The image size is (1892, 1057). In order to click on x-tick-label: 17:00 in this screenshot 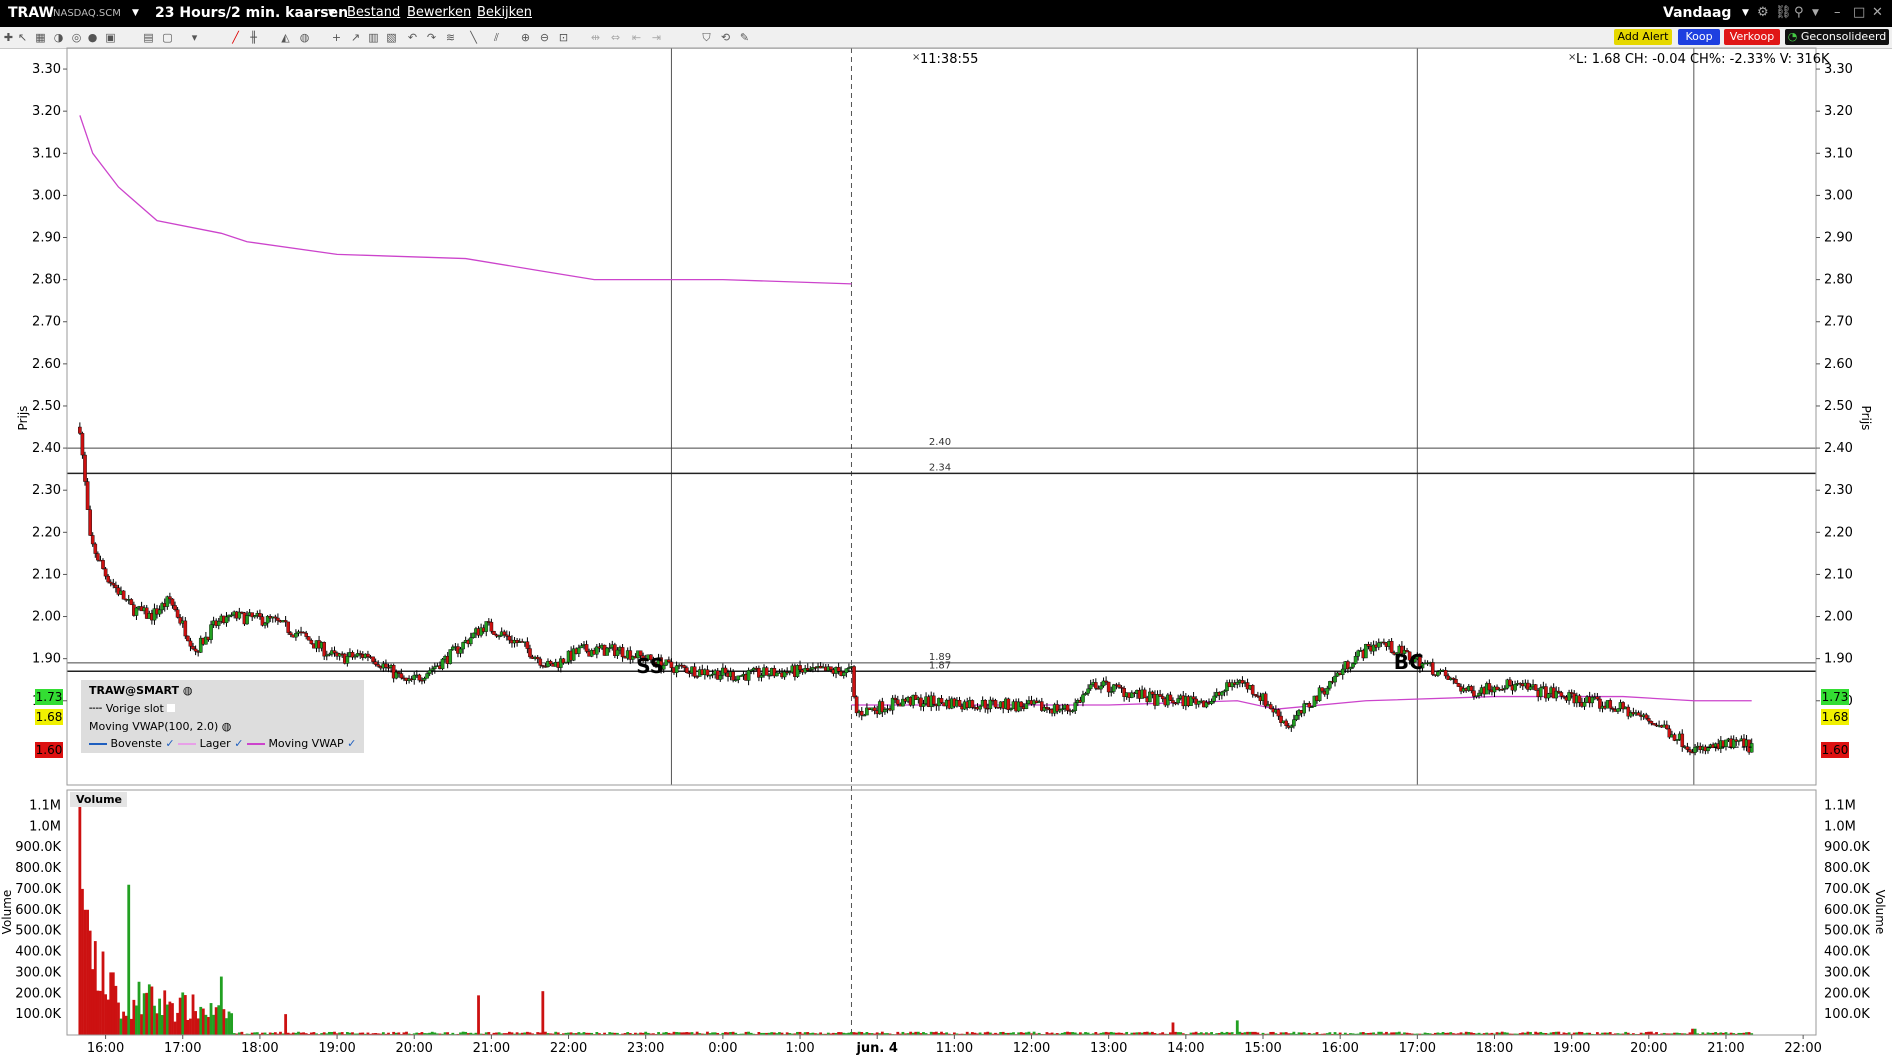, I will do `click(182, 1048)`.